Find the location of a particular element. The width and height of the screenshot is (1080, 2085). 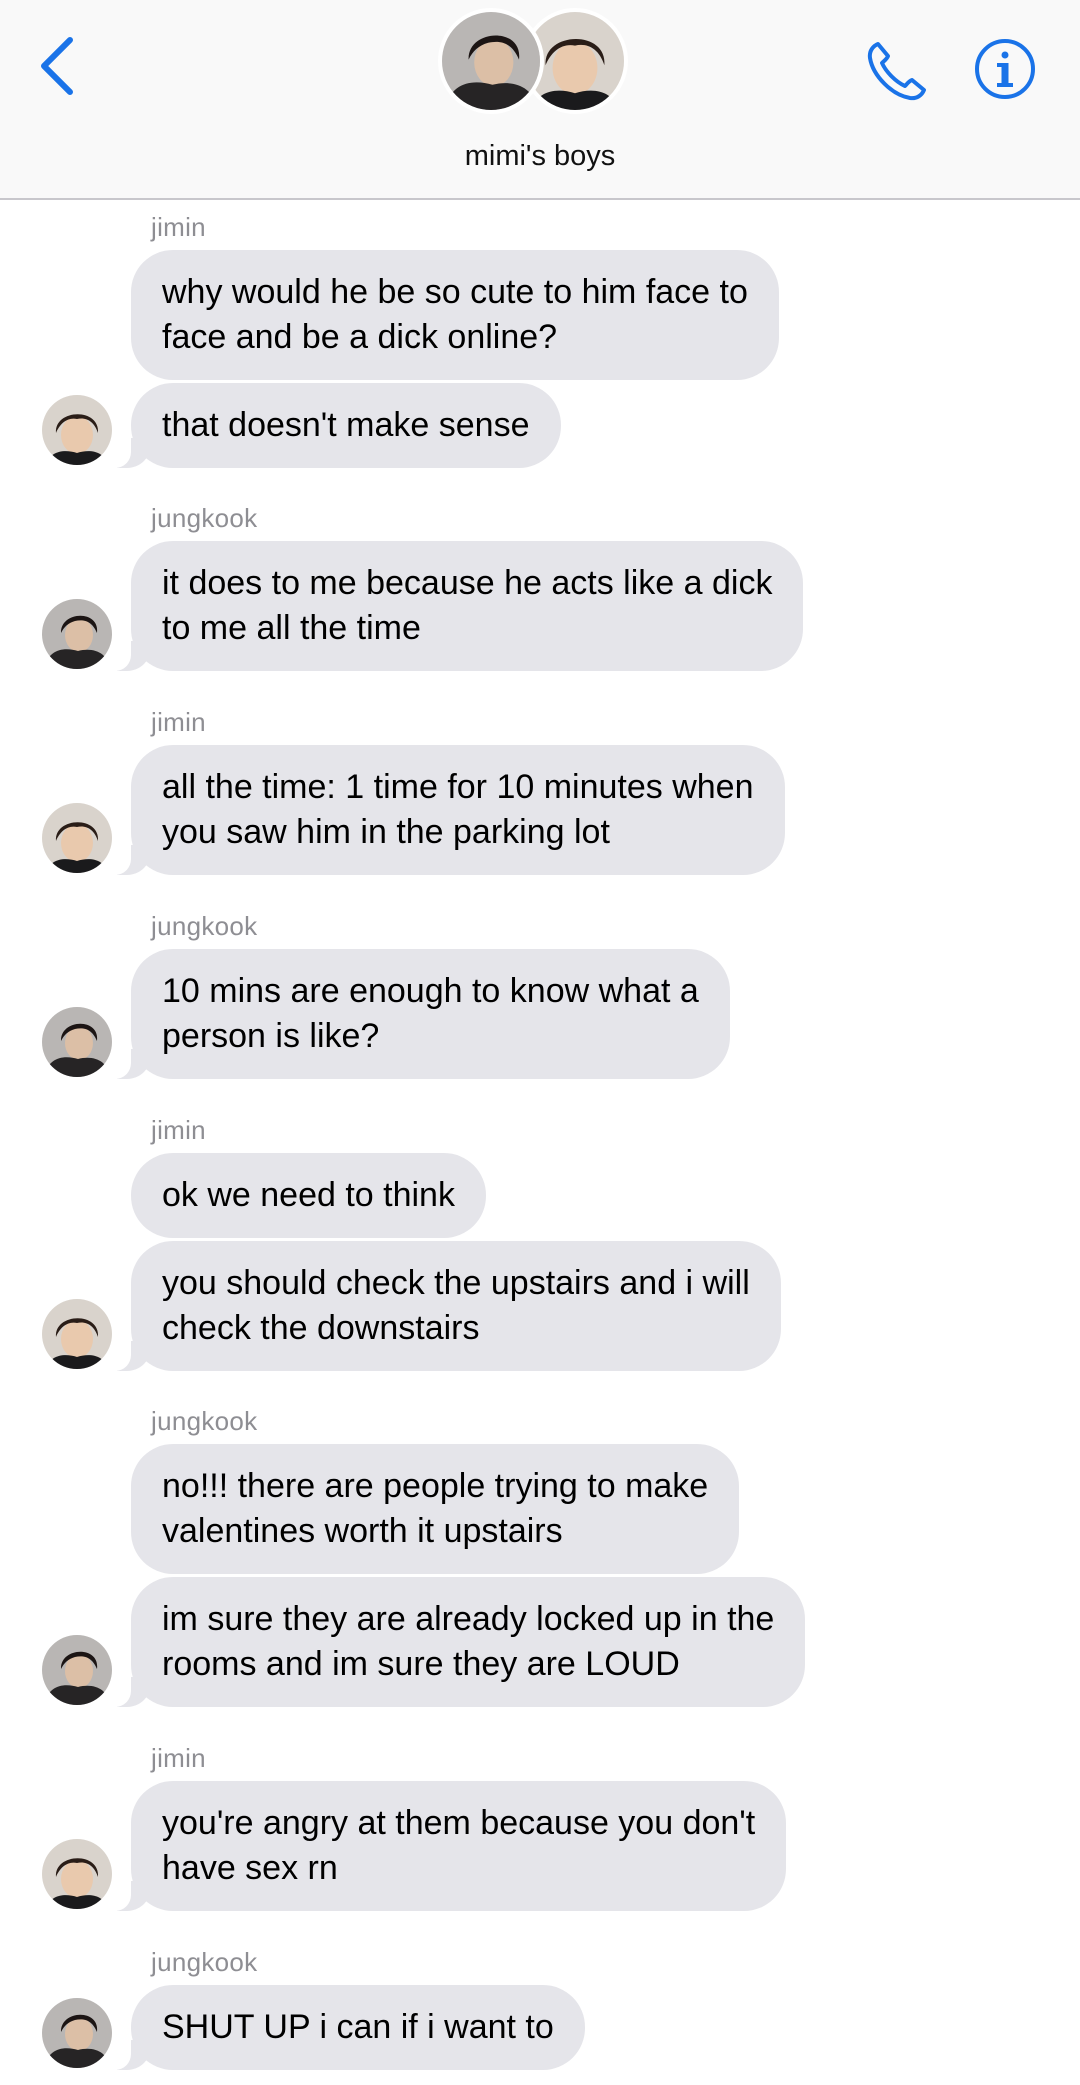

info-button is located at coordinates (1005, 69).